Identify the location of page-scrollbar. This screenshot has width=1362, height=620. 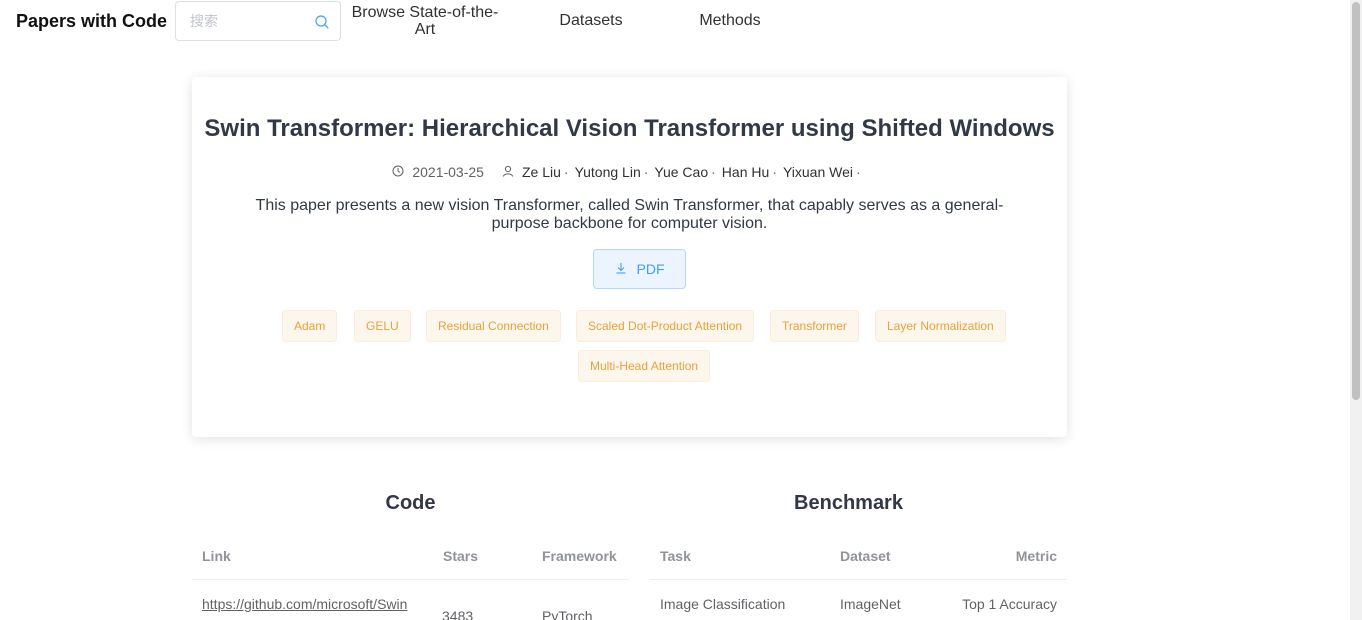
(1356, 310).